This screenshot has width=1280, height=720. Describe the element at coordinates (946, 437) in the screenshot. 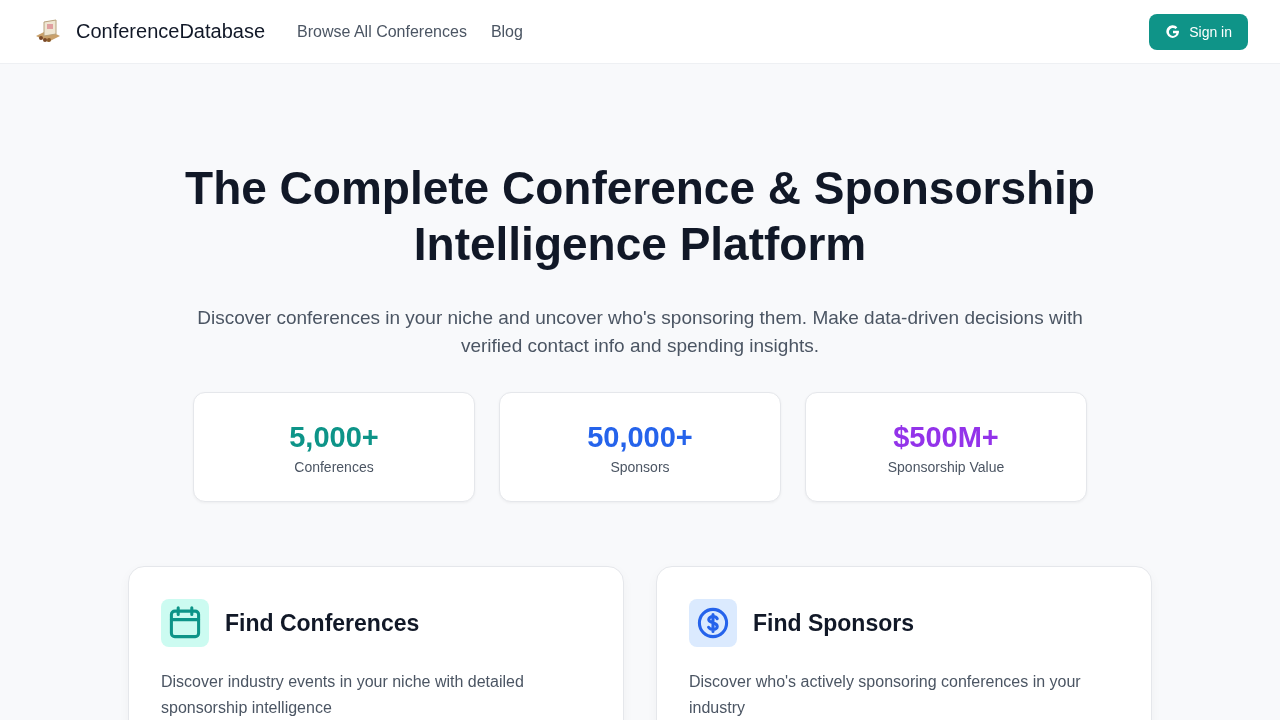

I see `stat-value: $500M+` at that location.